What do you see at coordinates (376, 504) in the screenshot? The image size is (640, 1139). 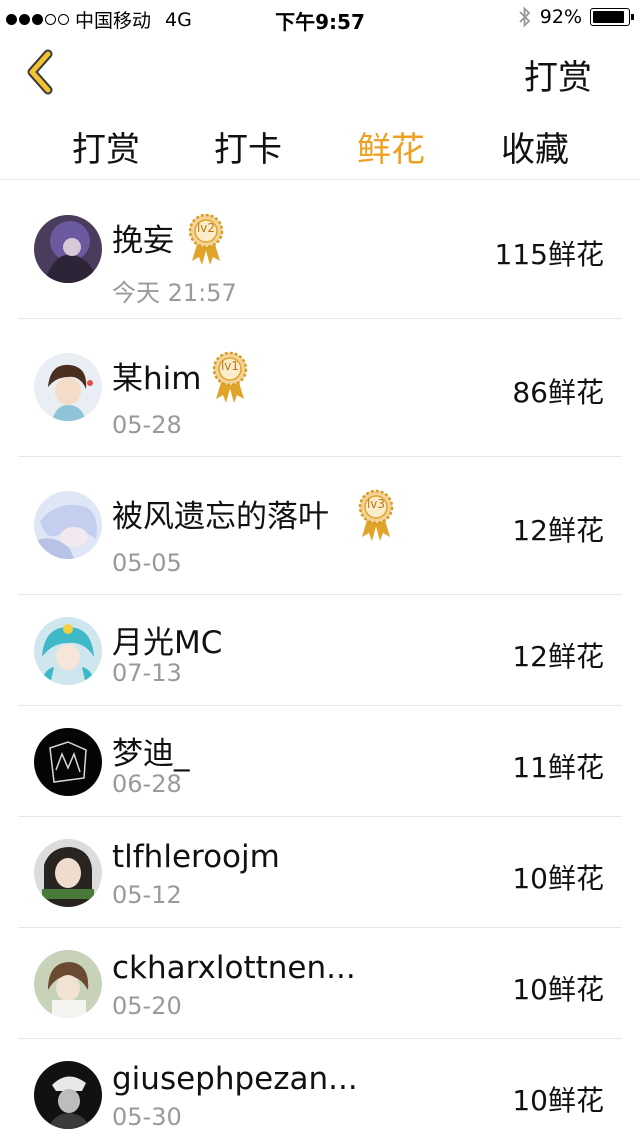 I see `level-badge-label: lv3` at bounding box center [376, 504].